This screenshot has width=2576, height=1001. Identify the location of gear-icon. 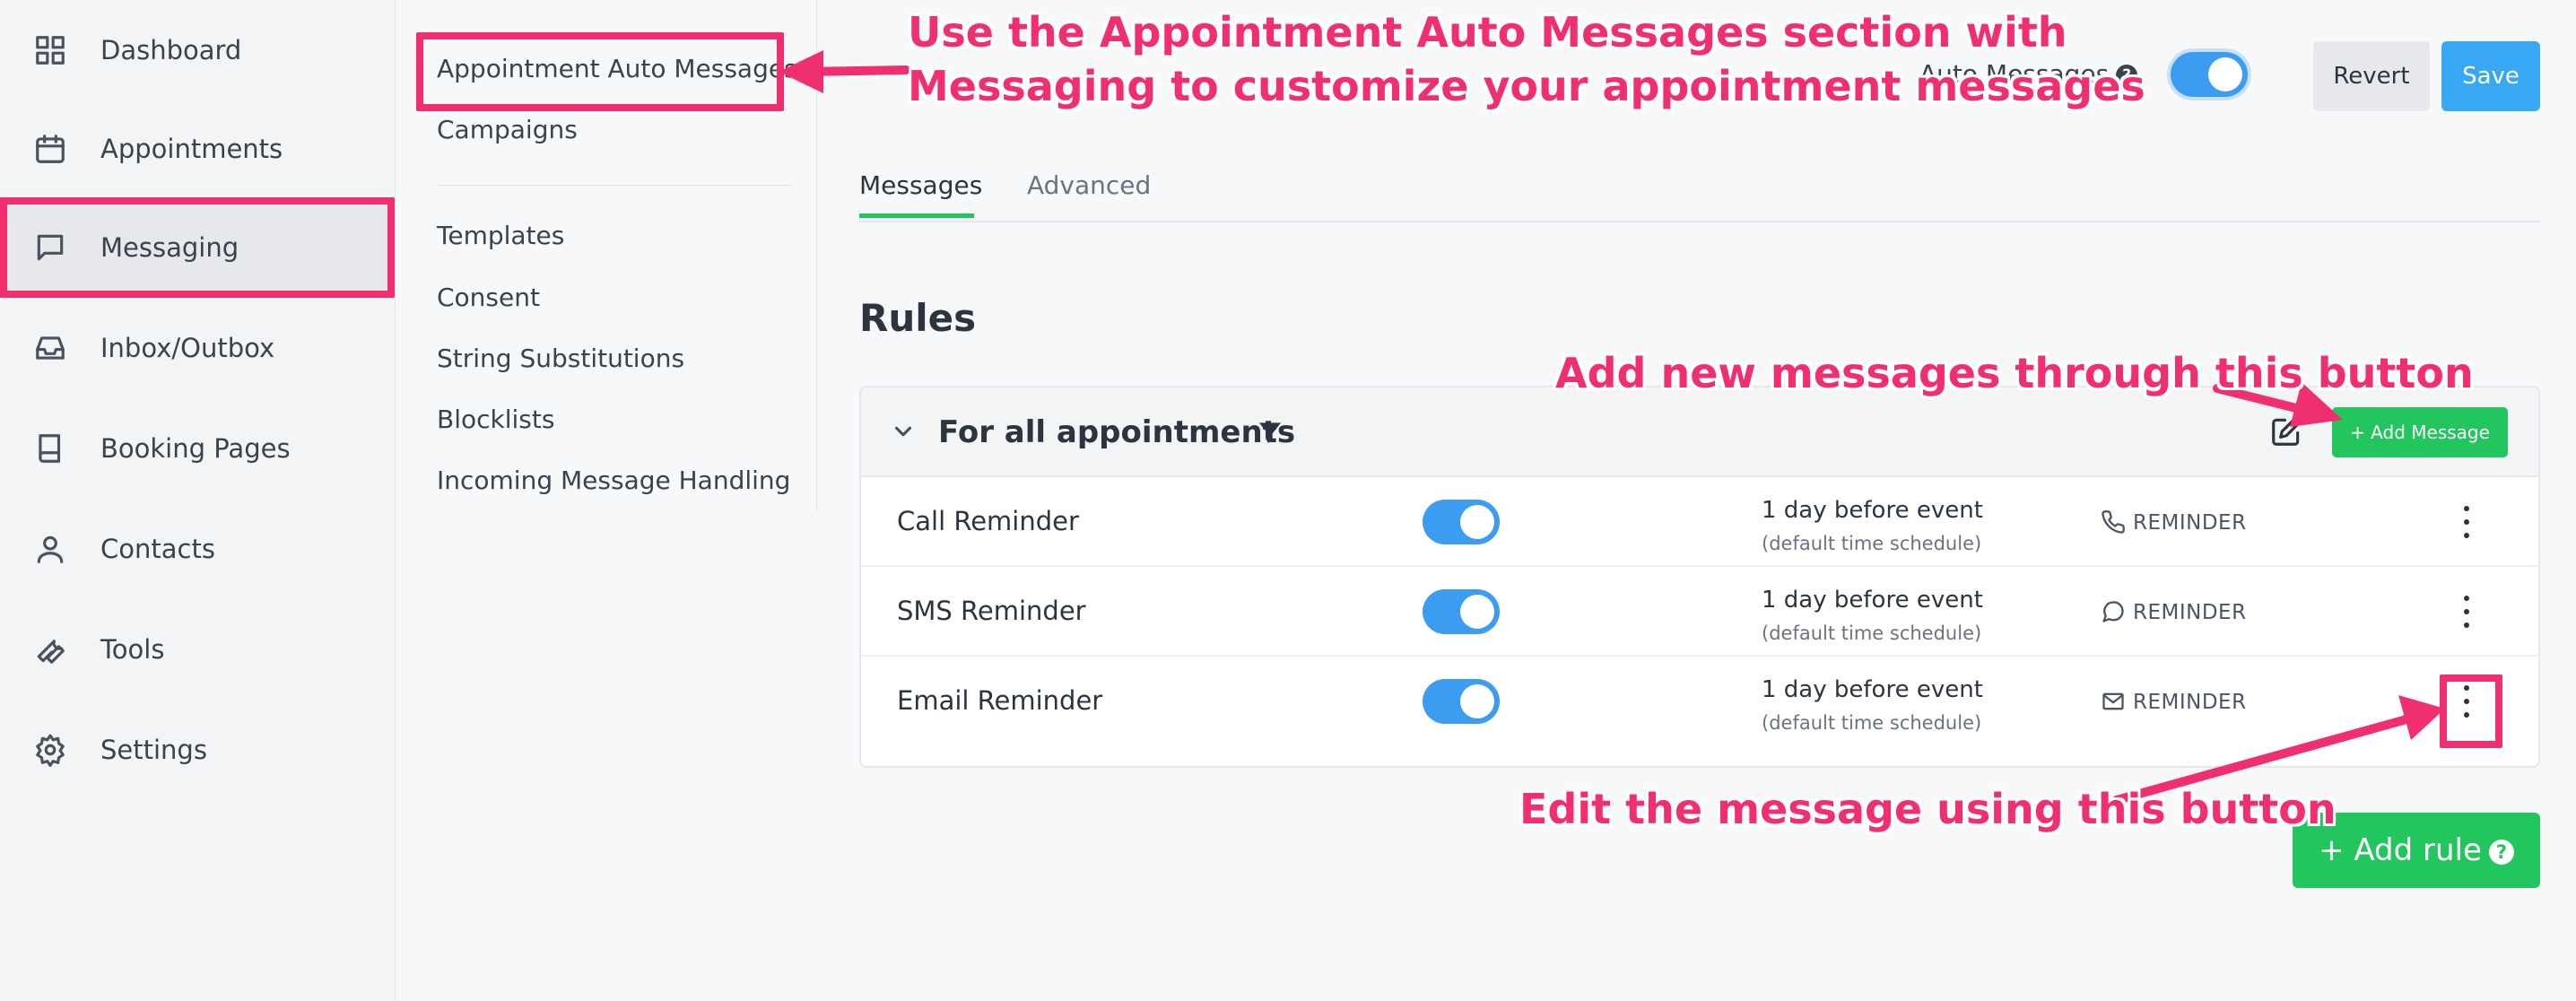
(50, 750).